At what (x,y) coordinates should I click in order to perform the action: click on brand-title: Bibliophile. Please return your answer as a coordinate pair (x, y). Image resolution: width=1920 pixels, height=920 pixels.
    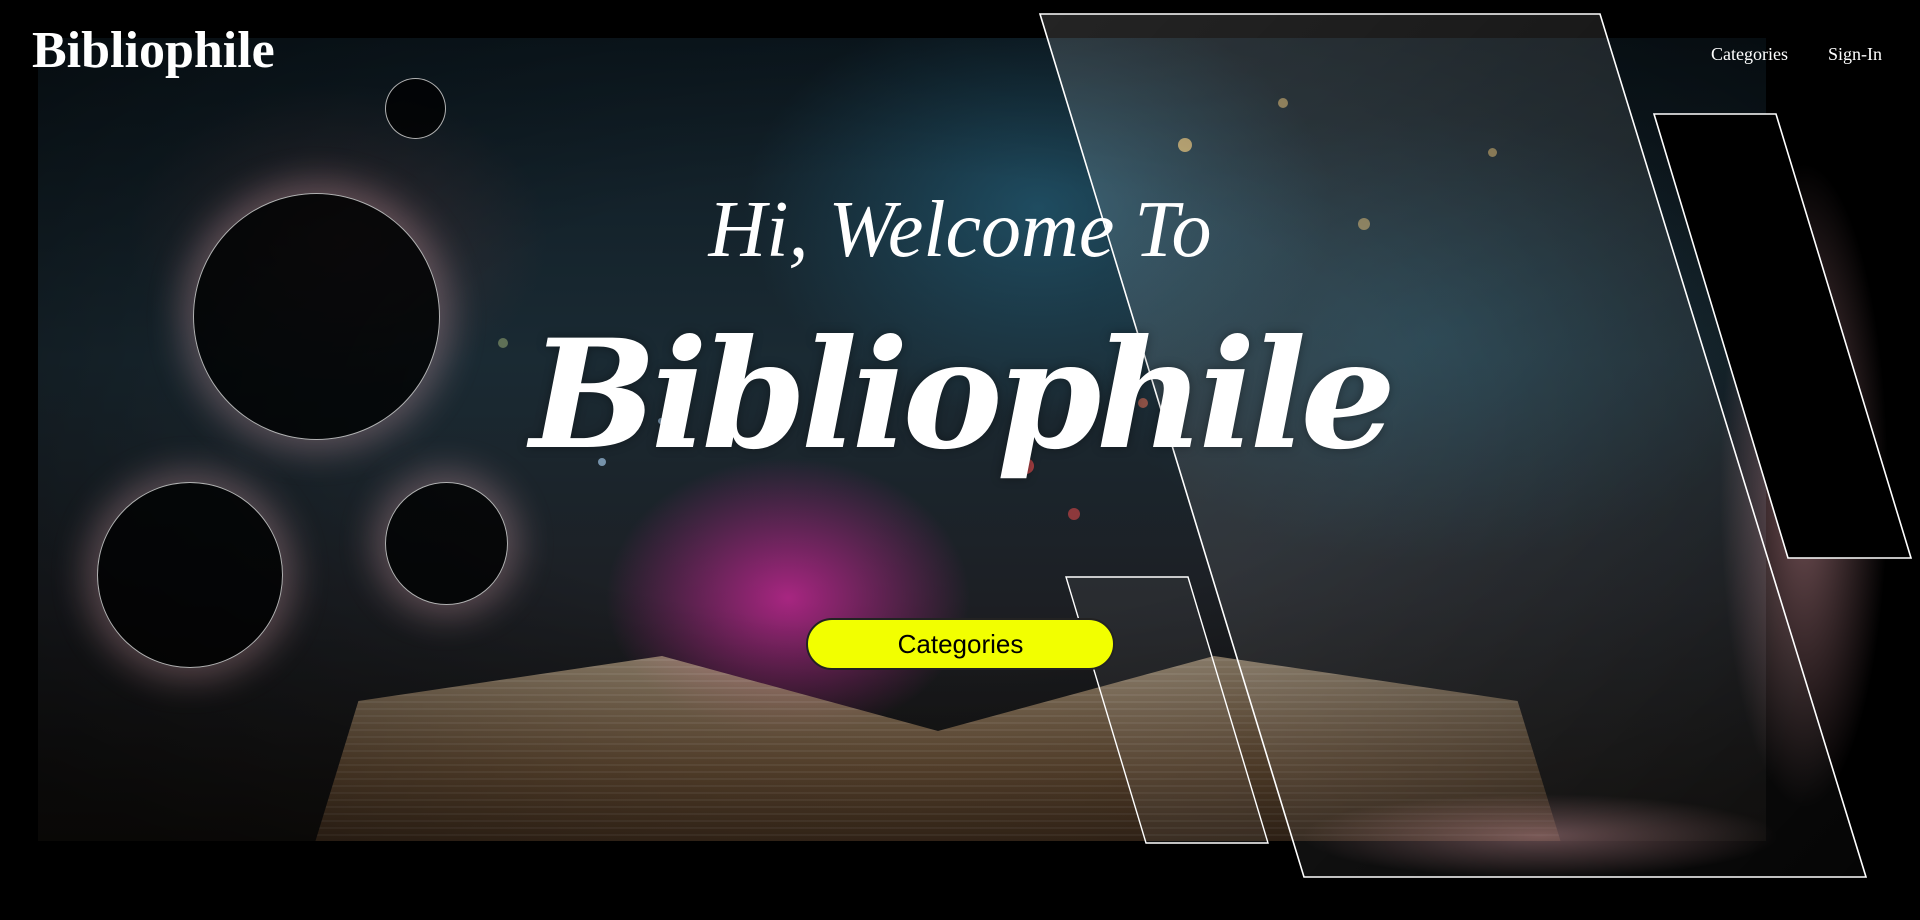
    Looking at the image, I should click on (962, 395).